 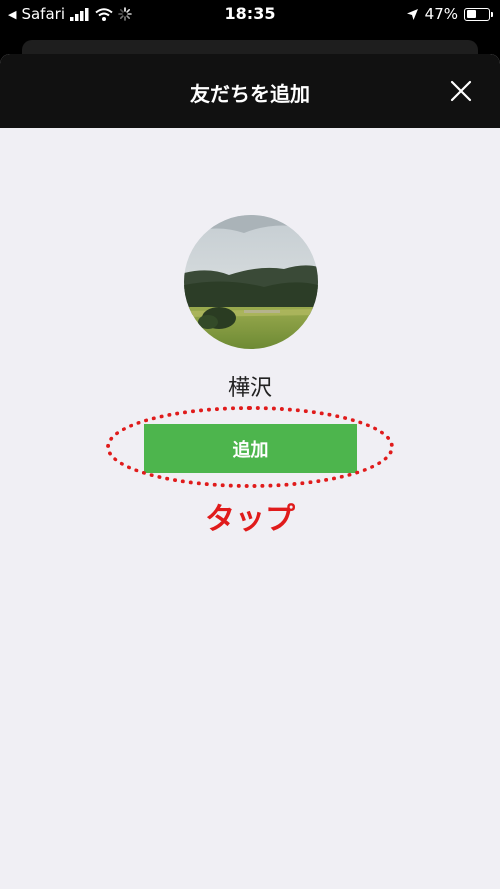 I want to click on add-friend-button: 追加, so click(x=250, y=448).